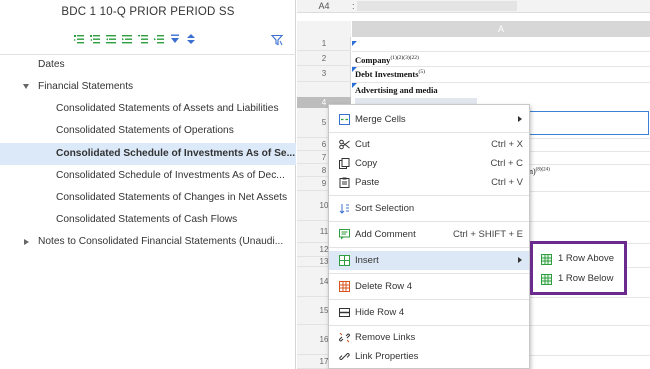 The height and width of the screenshot is (369, 650). Describe the element at coordinates (344, 119) in the screenshot. I see `merge-cells-icon` at that location.